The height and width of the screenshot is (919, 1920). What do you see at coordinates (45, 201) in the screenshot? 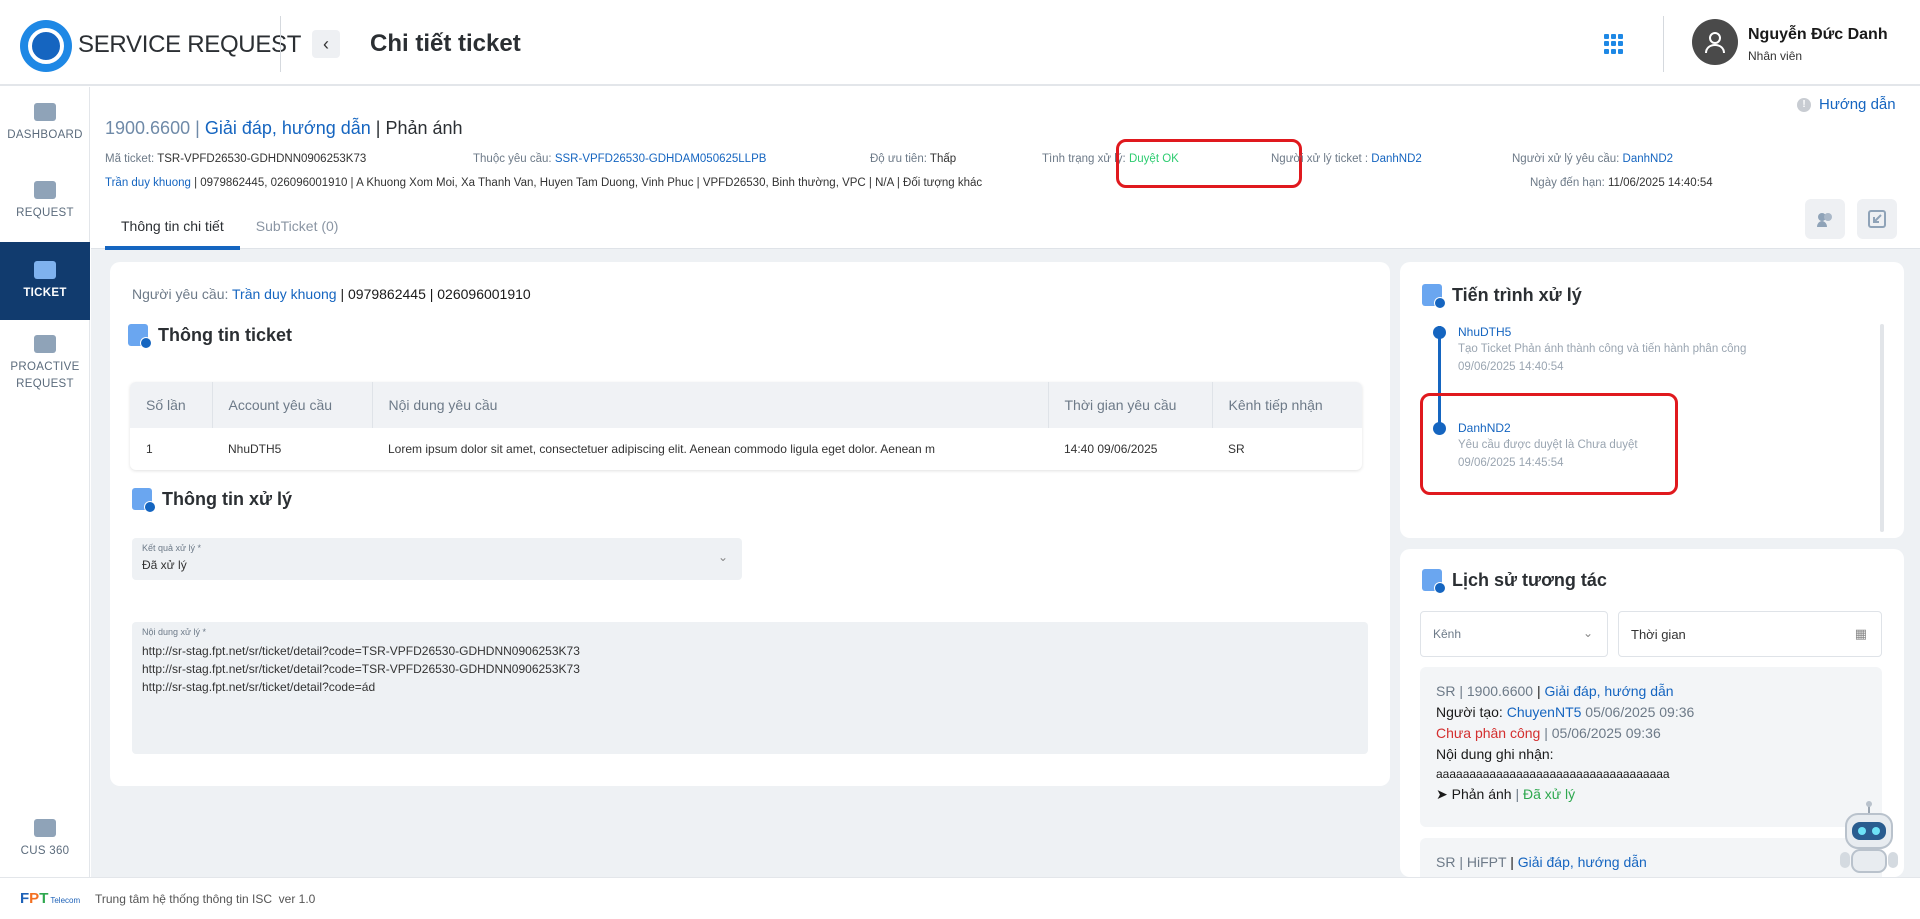
I see `sidebar-item-request: REQUEST` at bounding box center [45, 201].